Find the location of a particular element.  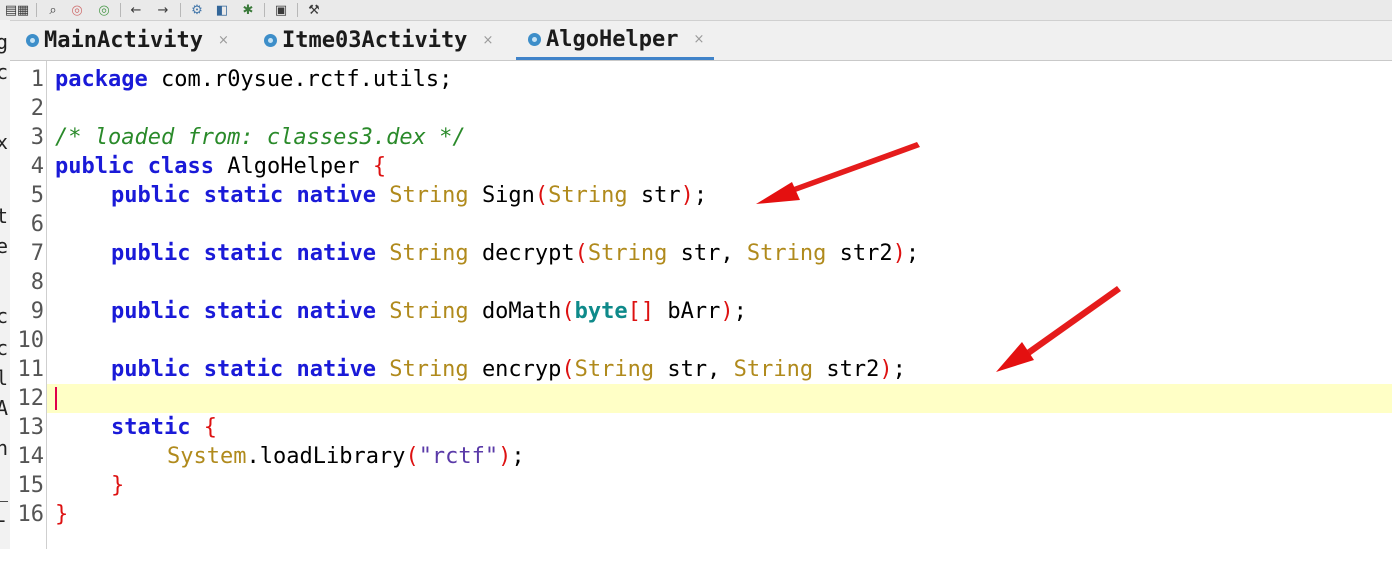

line-number: 16 is located at coordinates (31, 514).